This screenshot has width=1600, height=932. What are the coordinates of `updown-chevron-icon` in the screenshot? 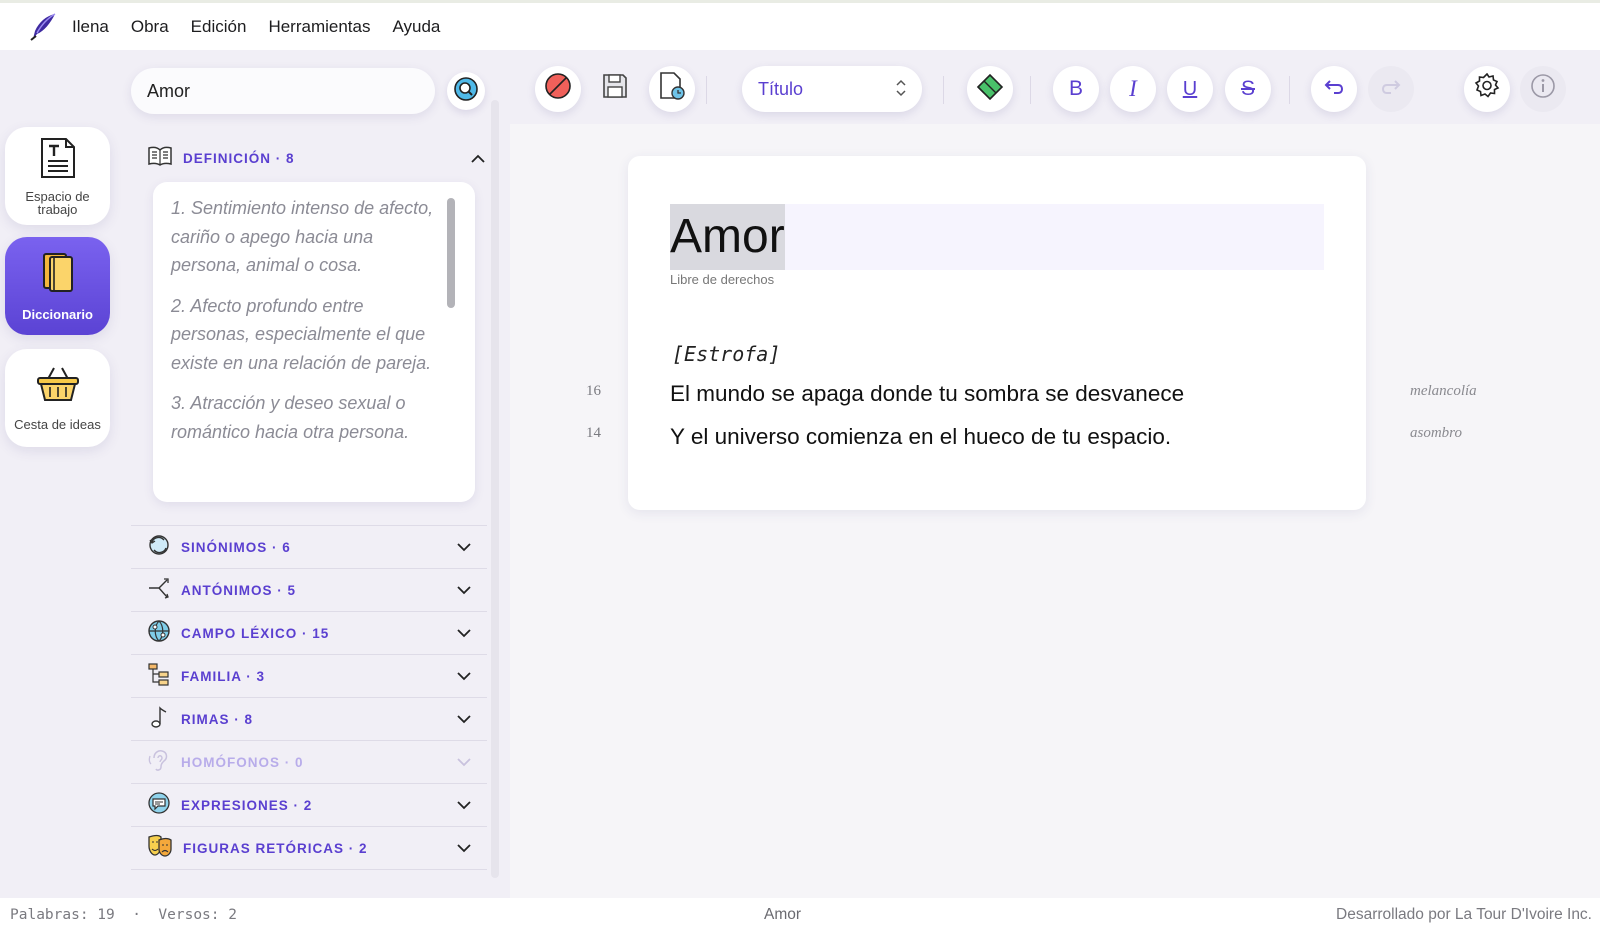 It's located at (901, 90).